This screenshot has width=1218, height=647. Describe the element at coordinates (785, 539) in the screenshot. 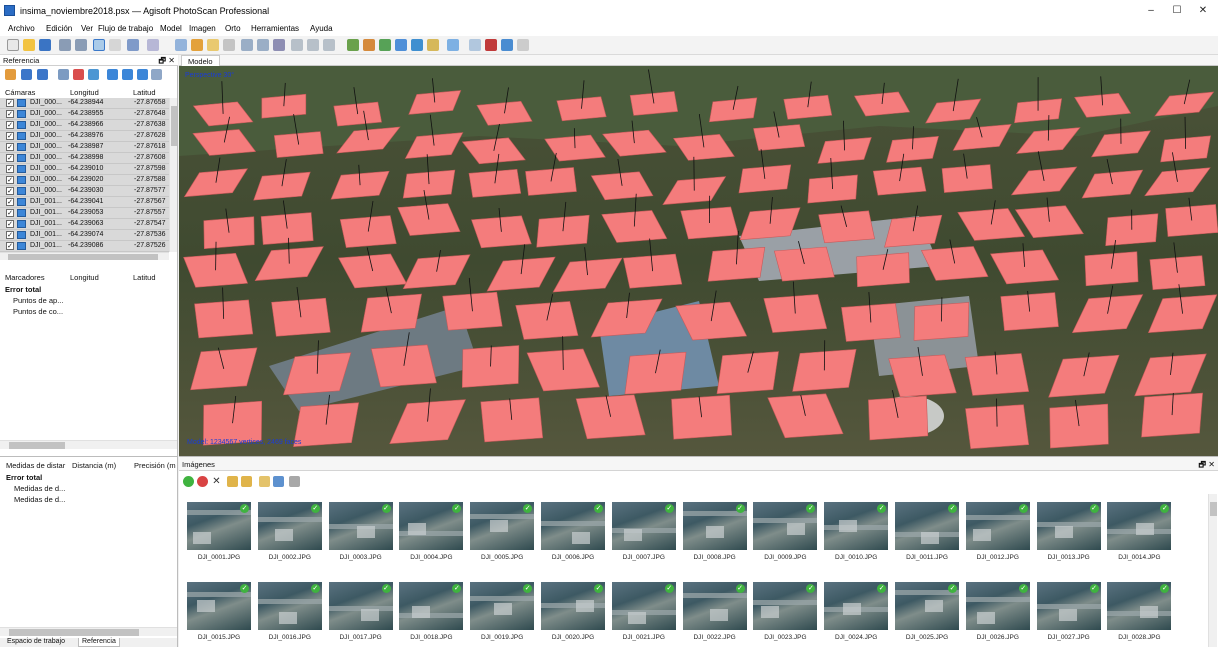

I see `image-thumbnail: ✓ DJI_0009.JPG` at that location.